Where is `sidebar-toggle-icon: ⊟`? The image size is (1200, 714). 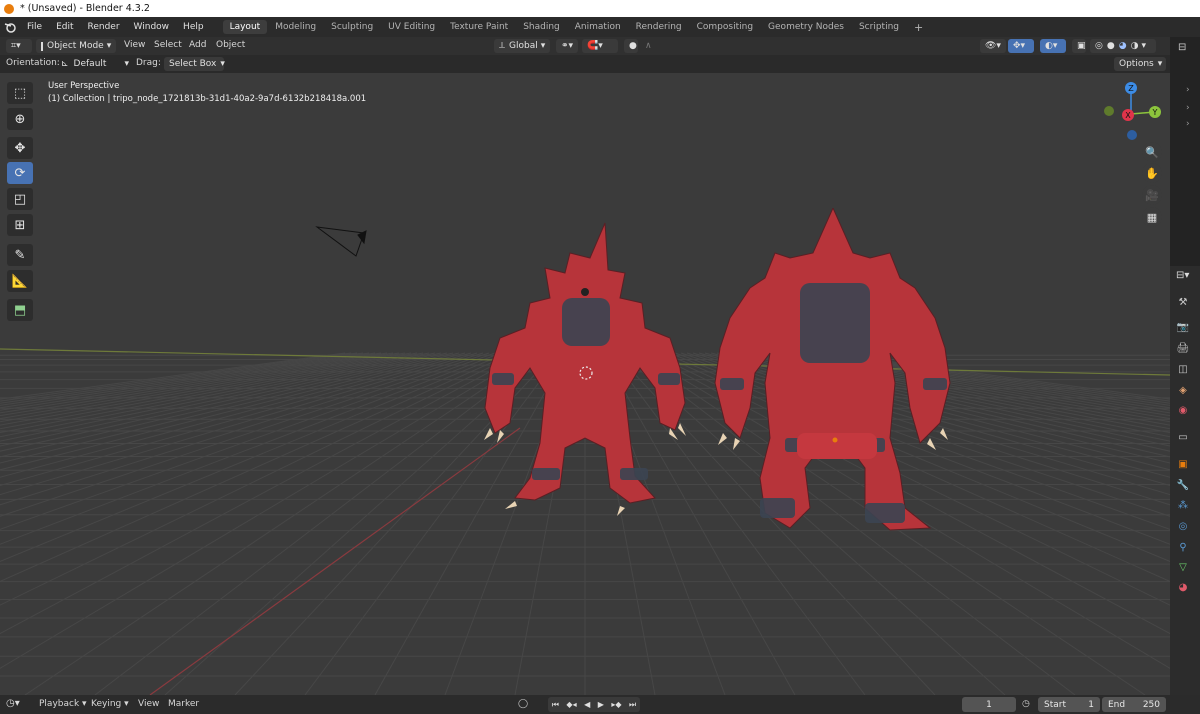 sidebar-toggle-icon: ⊟ is located at coordinates (1182, 47).